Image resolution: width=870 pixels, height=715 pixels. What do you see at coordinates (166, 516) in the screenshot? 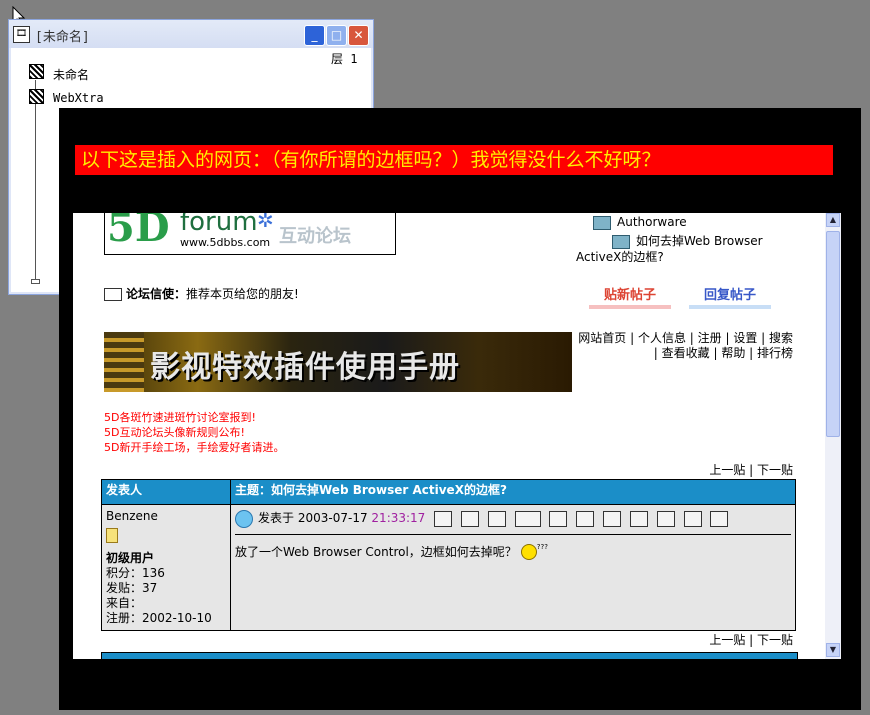
I see `author-name: Benzene` at bounding box center [166, 516].